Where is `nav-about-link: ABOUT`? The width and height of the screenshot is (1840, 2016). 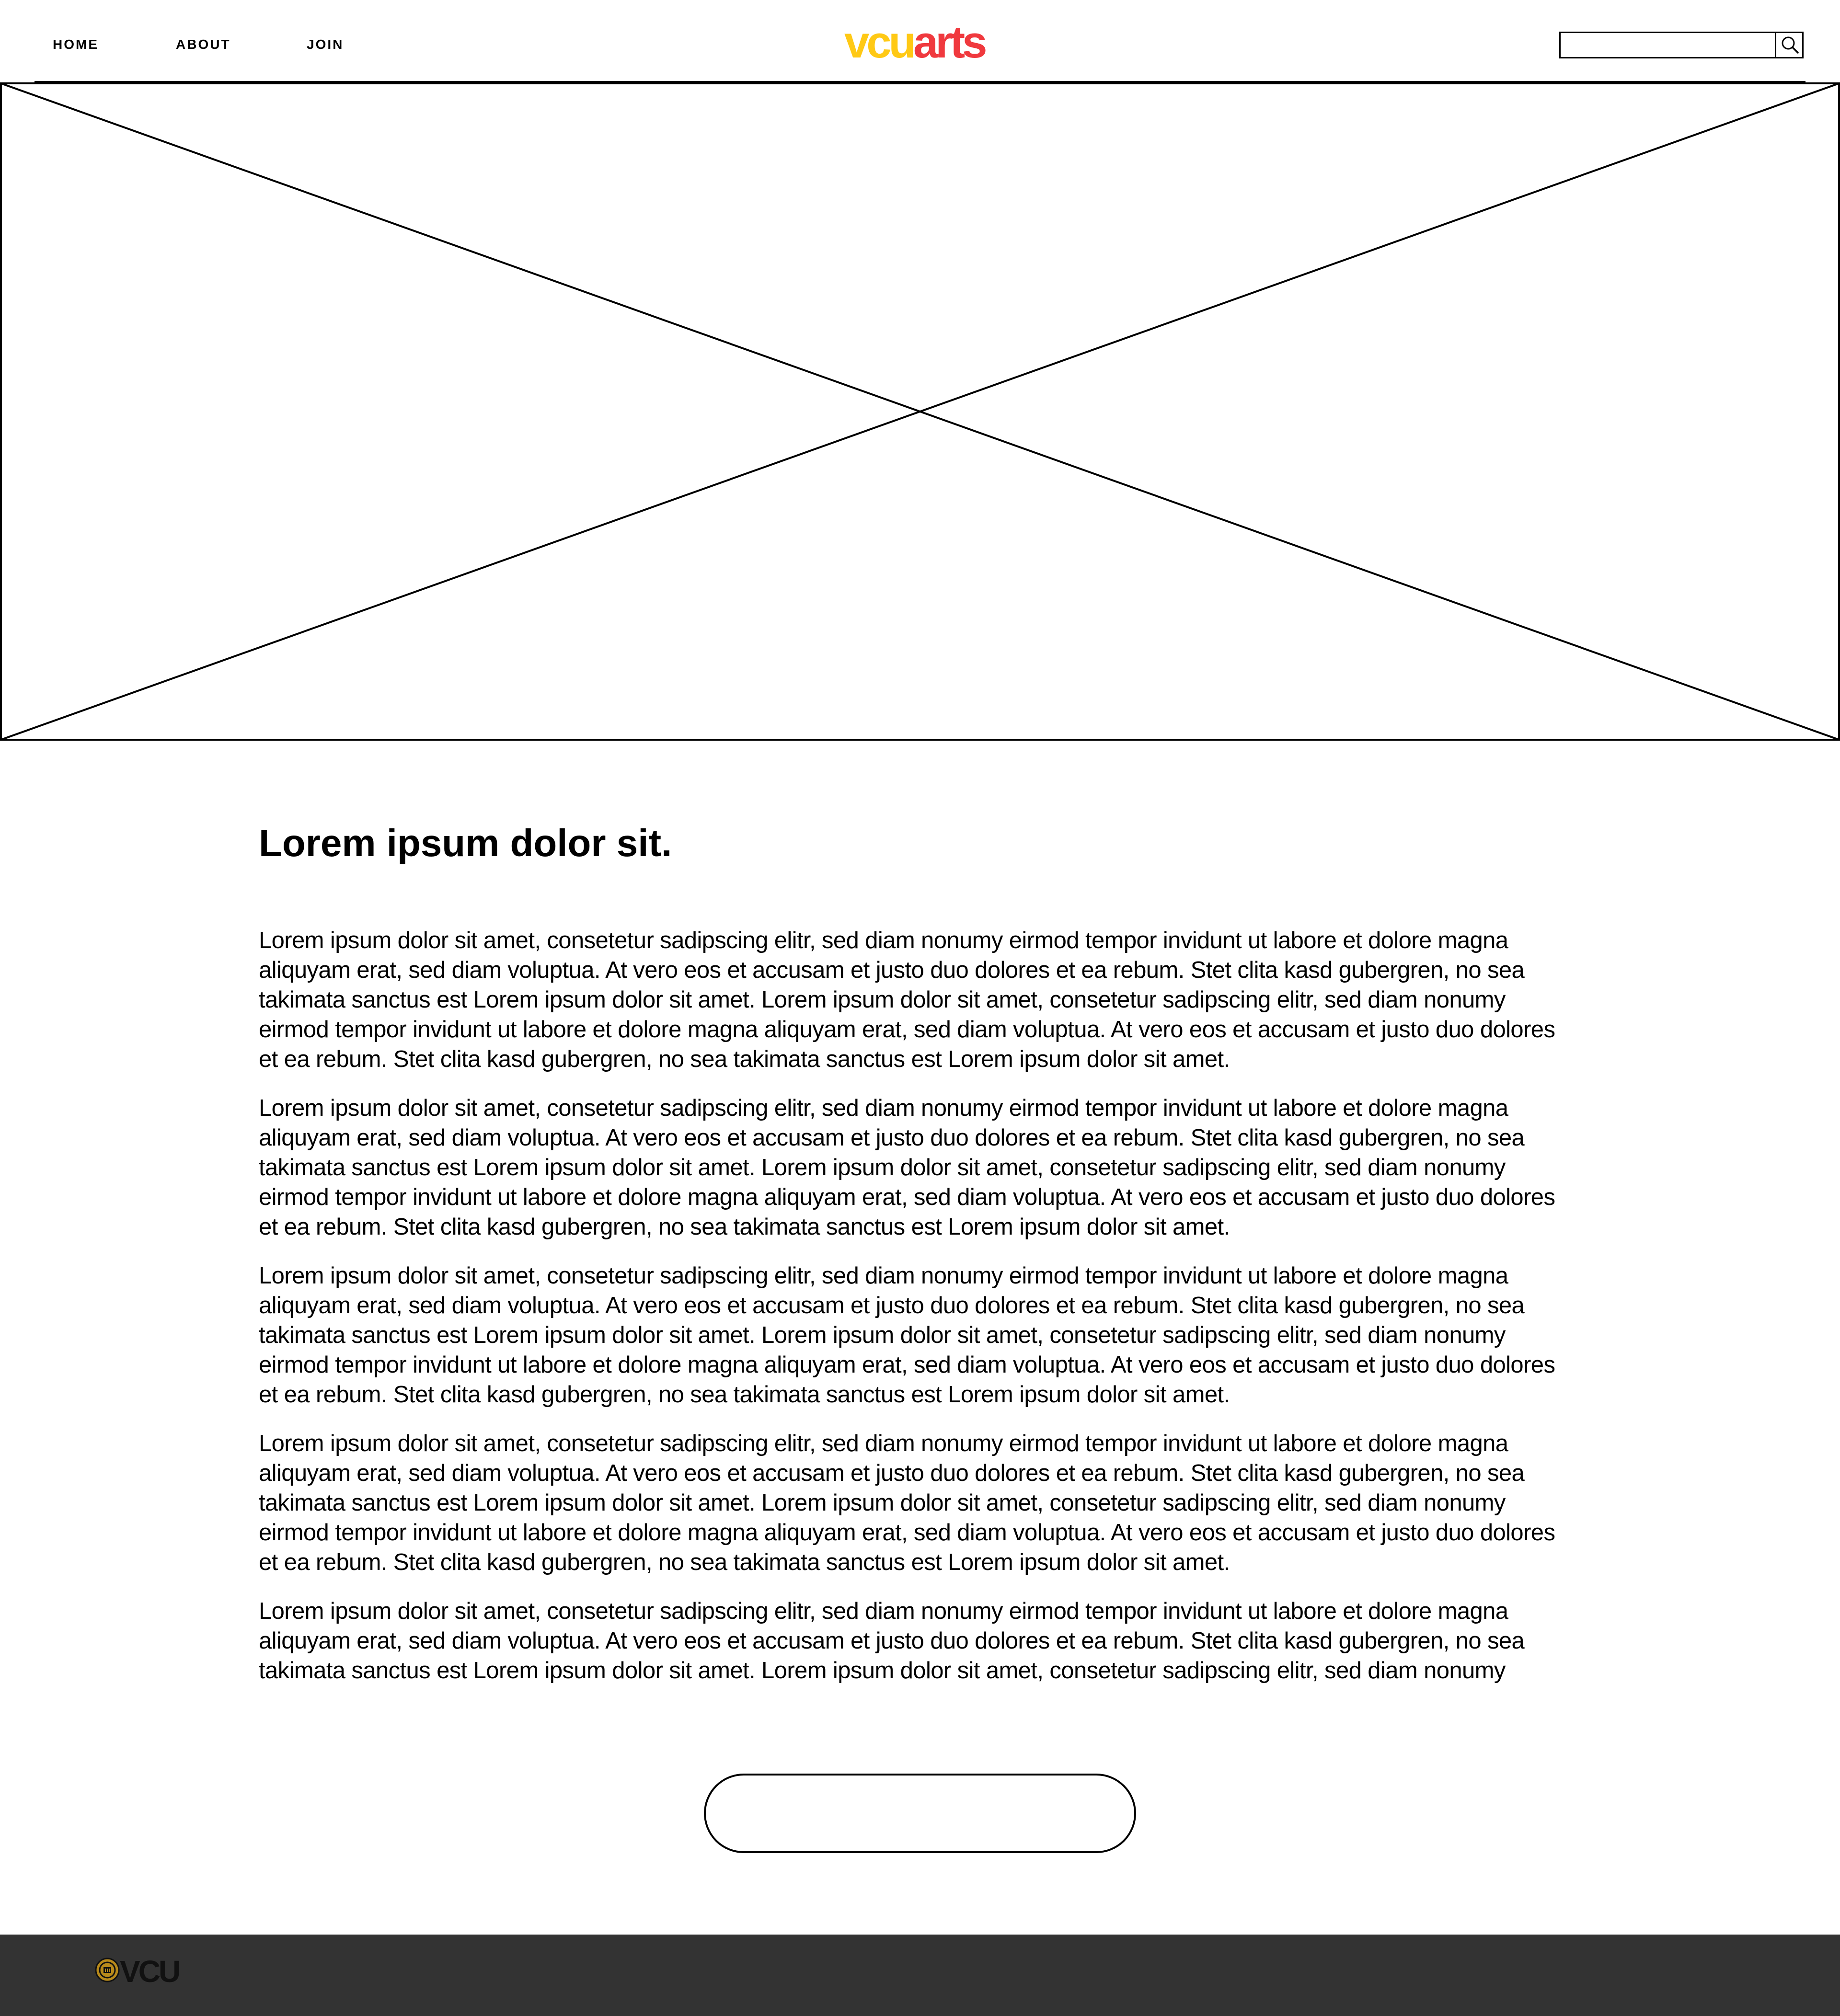 nav-about-link: ABOUT is located at coordinates (203, 45).